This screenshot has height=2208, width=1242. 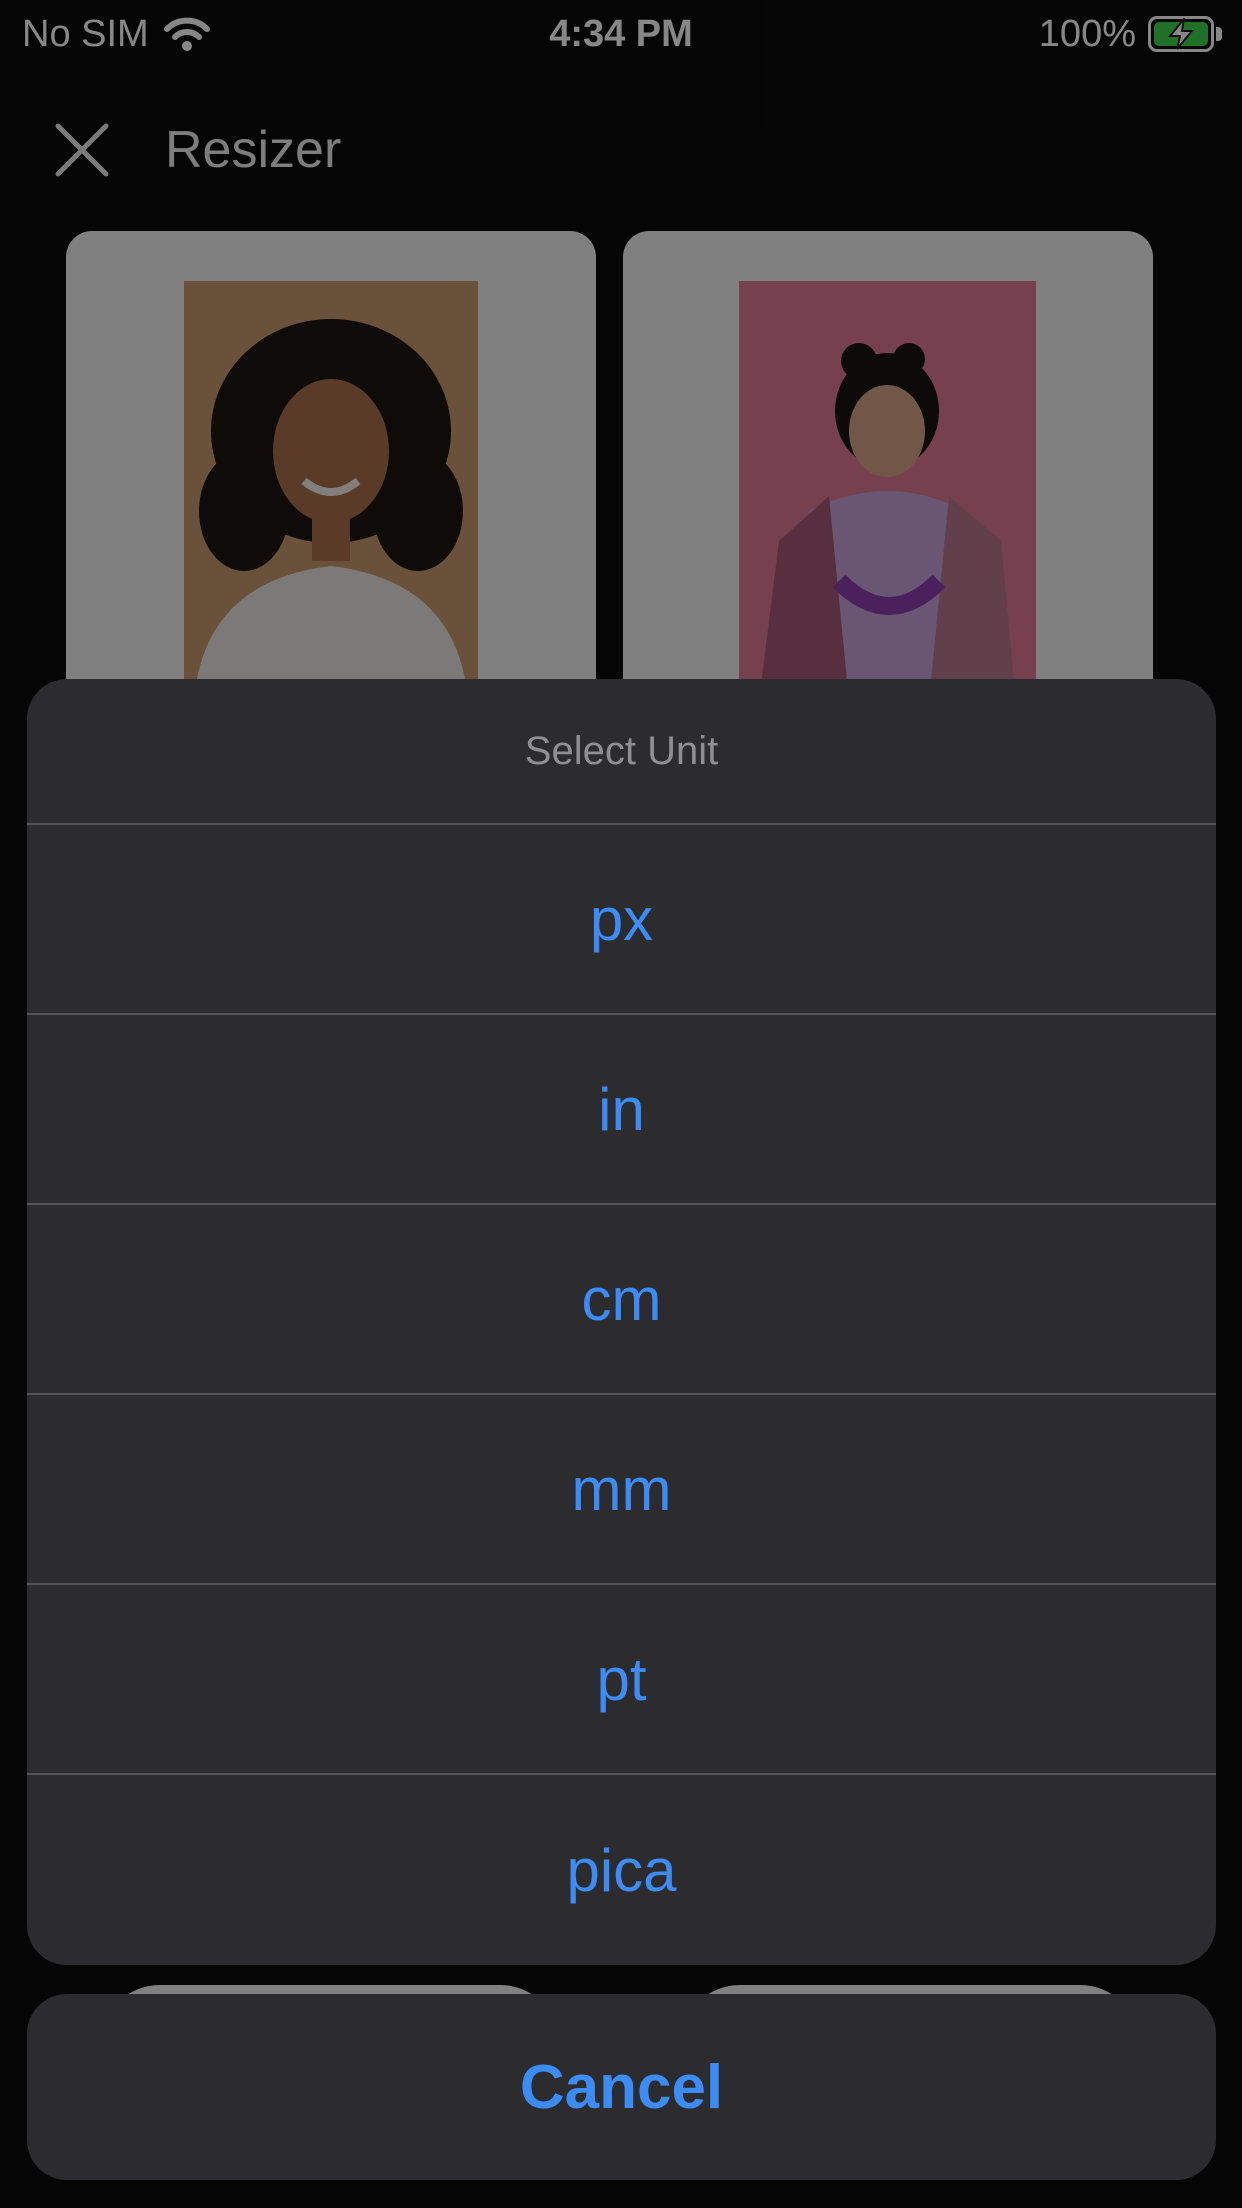 What do you see at coordinates (621, 1870) in the screenshot?
I see `unit-option-pica: pica` at bounding box center [621, 1870].